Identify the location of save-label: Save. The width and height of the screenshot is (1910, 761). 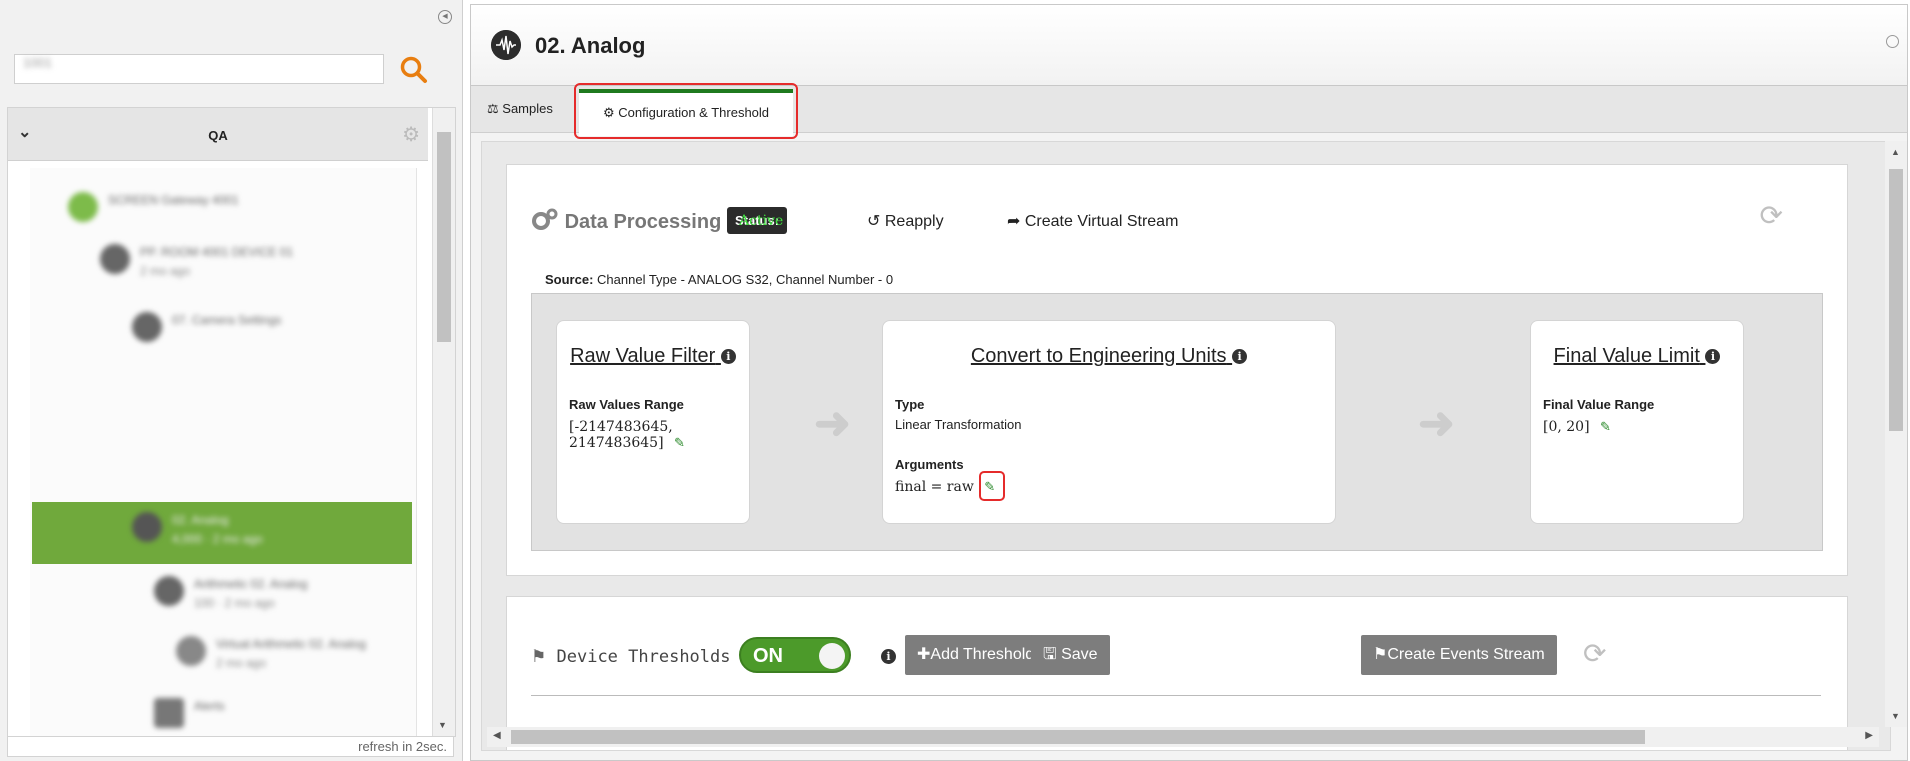
(1079, 654).